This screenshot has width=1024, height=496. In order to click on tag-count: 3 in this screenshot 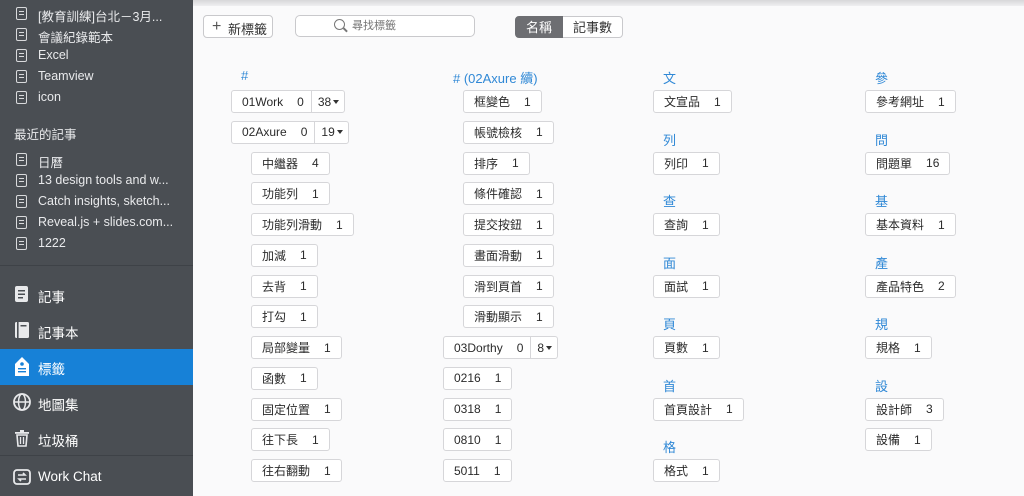, I will do `click(929, 409)`.